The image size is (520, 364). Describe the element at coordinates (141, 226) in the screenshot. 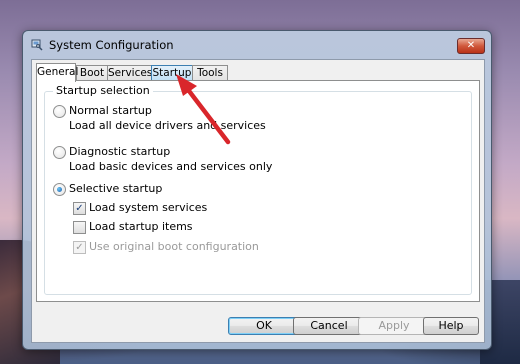

I see `load-startup-items-label: Load startup items` at that location.